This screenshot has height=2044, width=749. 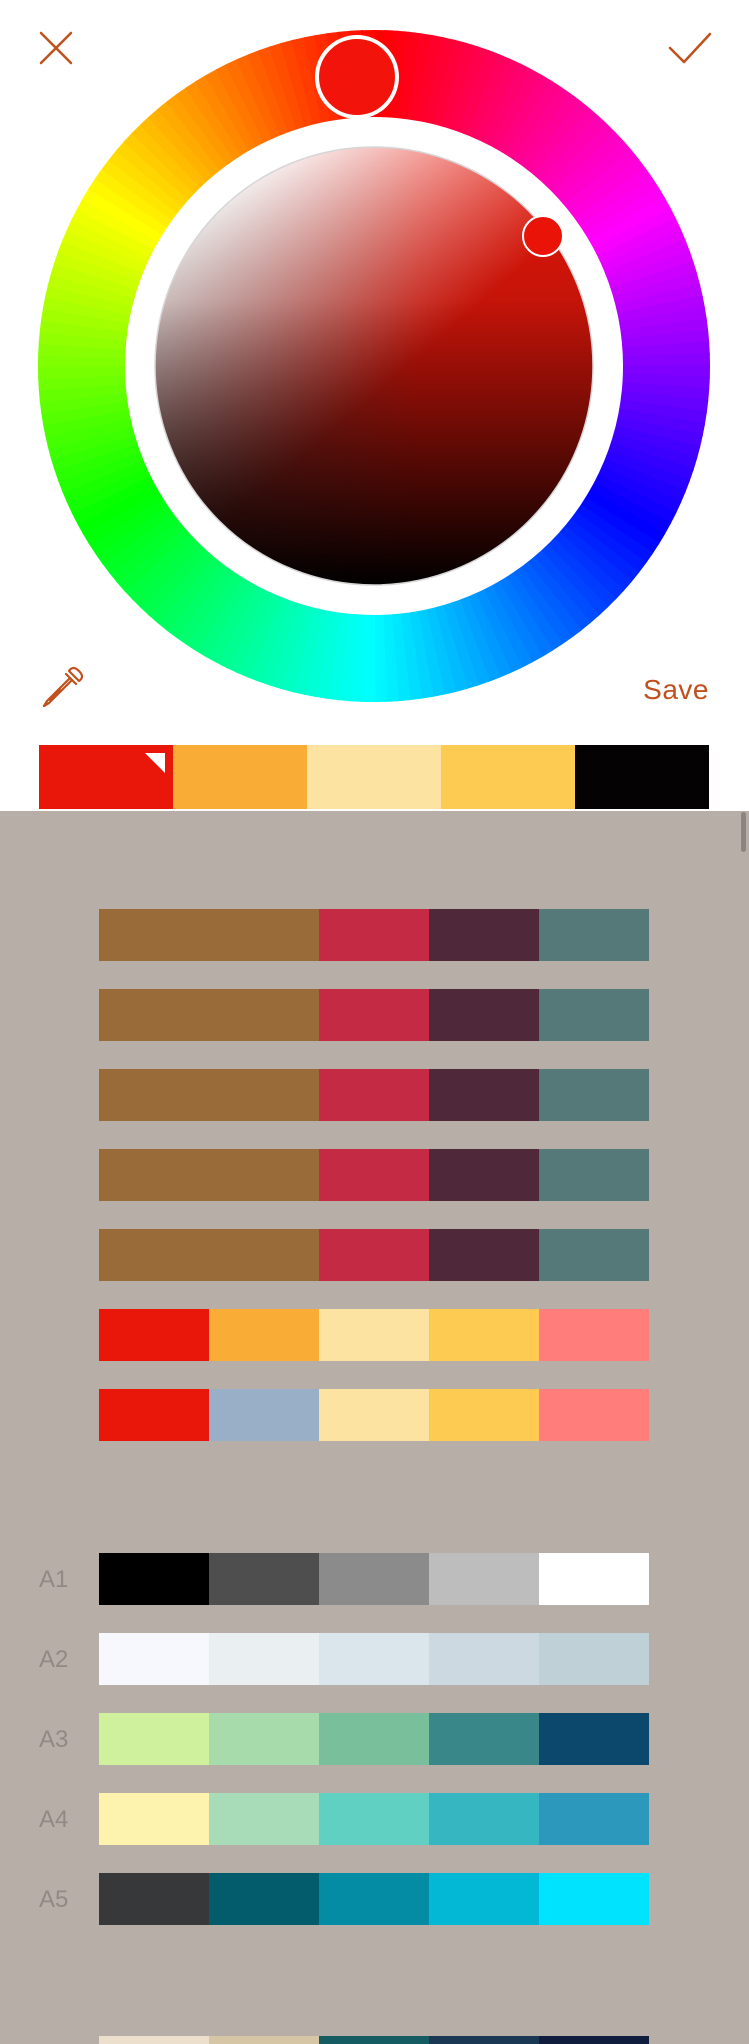 I want to click on eyedropper-icon, so click(x=62, y=688).